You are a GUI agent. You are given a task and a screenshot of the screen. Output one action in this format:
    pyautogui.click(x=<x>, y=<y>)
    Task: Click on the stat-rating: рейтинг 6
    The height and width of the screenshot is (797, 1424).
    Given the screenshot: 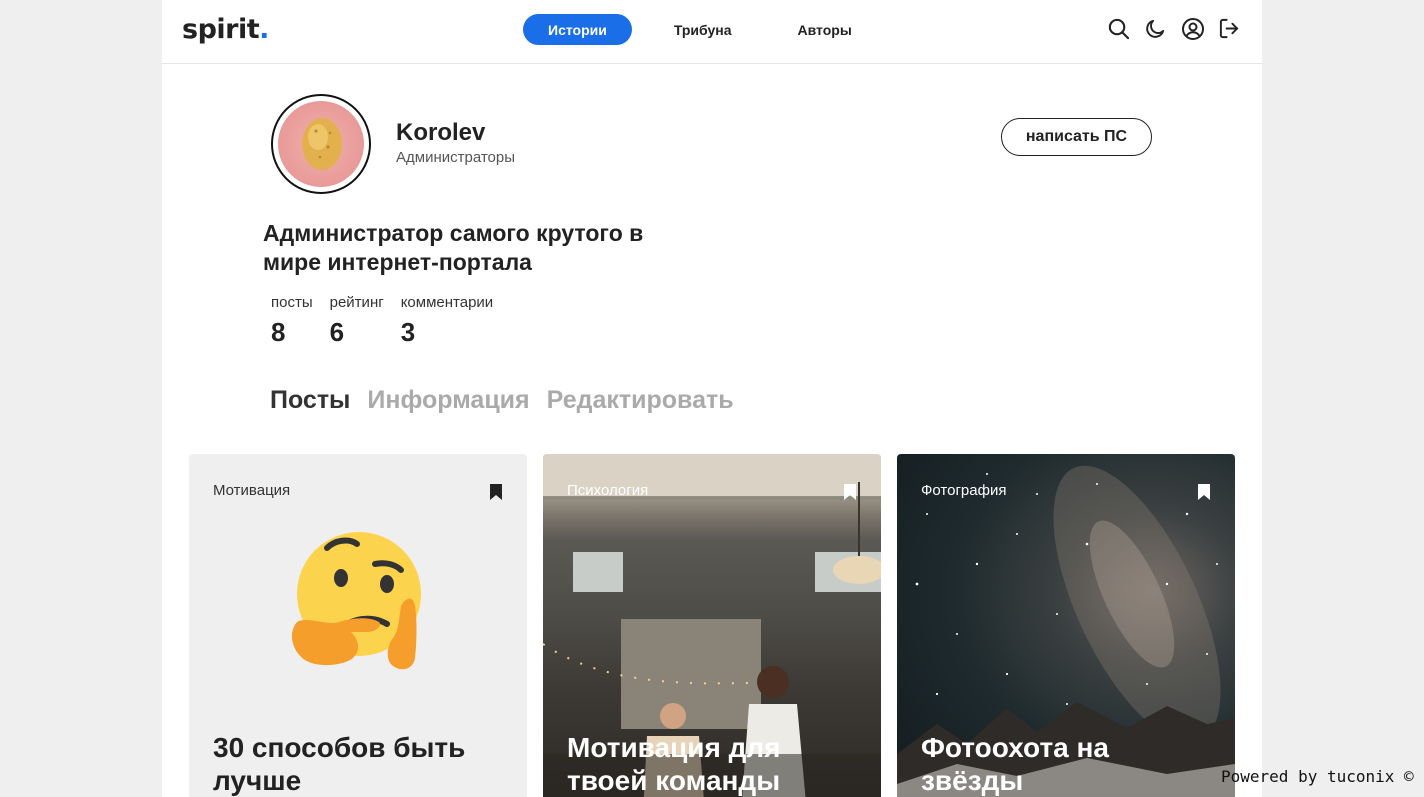 What is the action you would take?
    pyautogui.click(x=357, y=321)
    